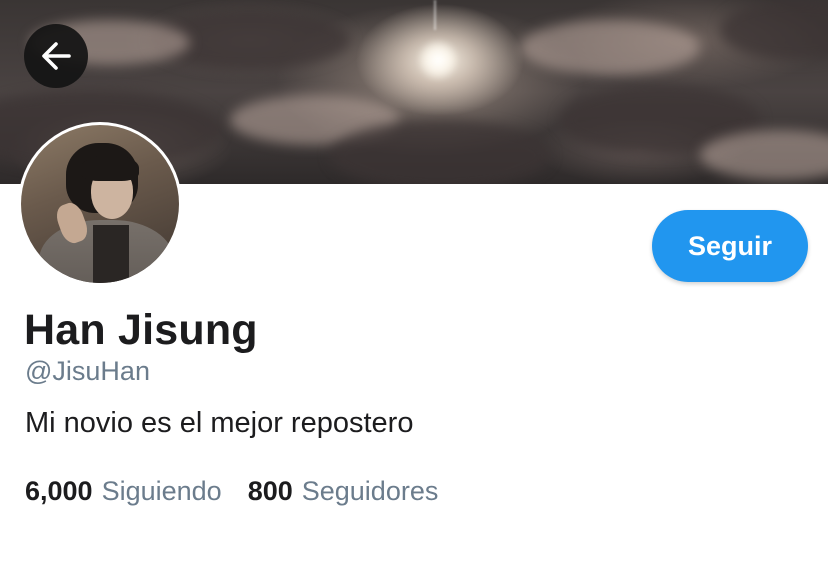 This screenshot has width=828, height=561. Describe the element at coordinates (730, 246) in the screenshot. I see `follow-button: Seguir` at that location.